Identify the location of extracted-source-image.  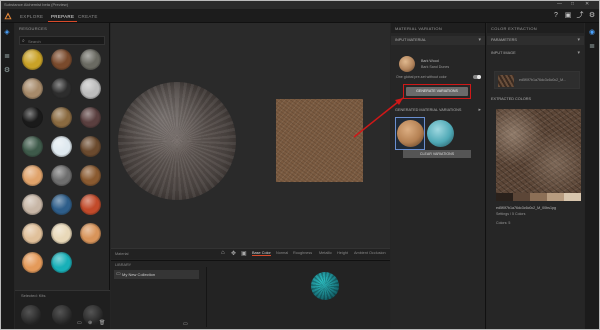
(538, 151).